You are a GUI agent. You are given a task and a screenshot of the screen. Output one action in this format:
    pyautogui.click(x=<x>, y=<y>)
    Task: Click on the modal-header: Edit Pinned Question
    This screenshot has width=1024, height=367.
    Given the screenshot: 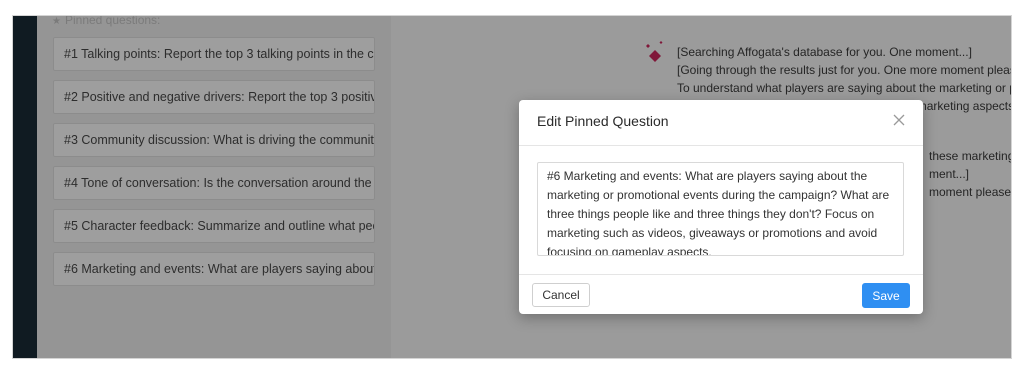 What is the action you would take?
    pyautogui.click(x=721, y=123)
    